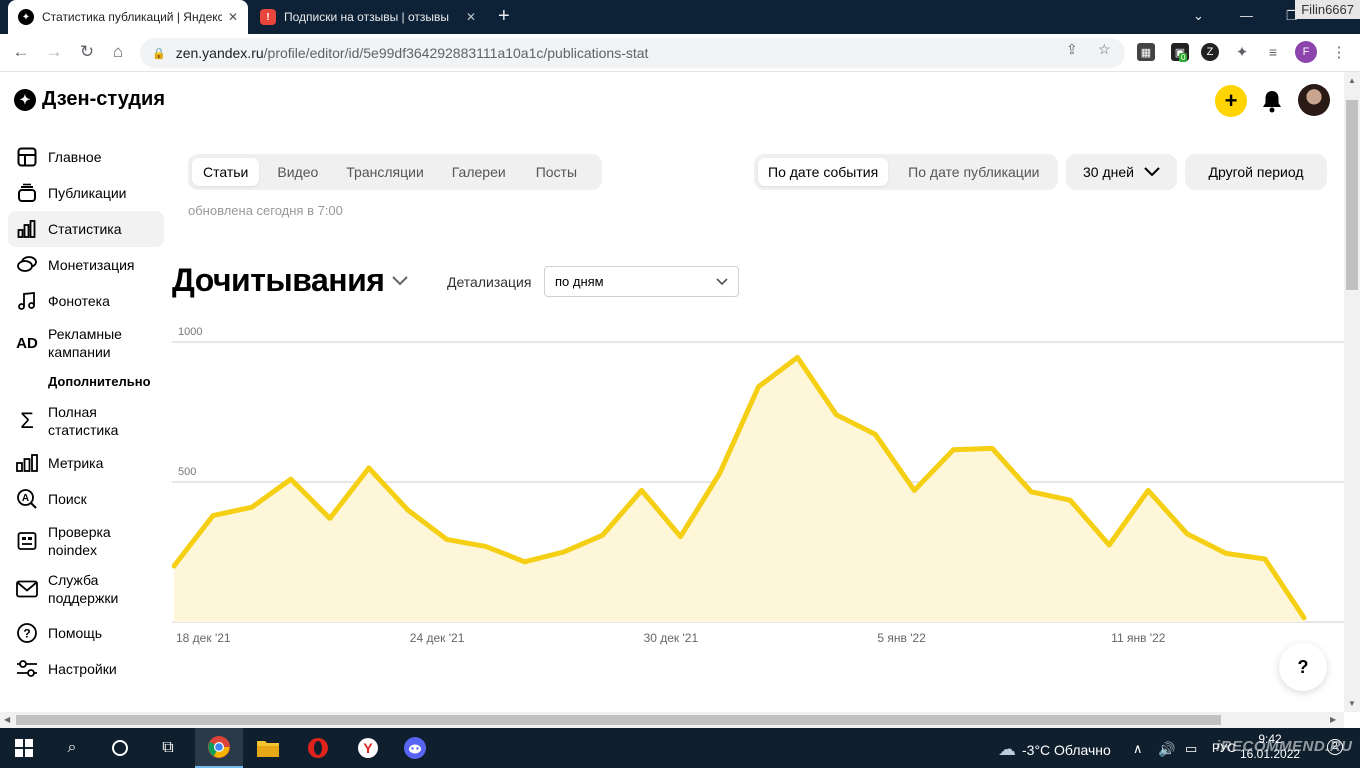 The height and width of the screenshot is (768, 1360). What do you see at coordinates (384, 172) in the screenshot?
I see `tab-broadcasts: Трансляции` at bounding box center [384, 172].